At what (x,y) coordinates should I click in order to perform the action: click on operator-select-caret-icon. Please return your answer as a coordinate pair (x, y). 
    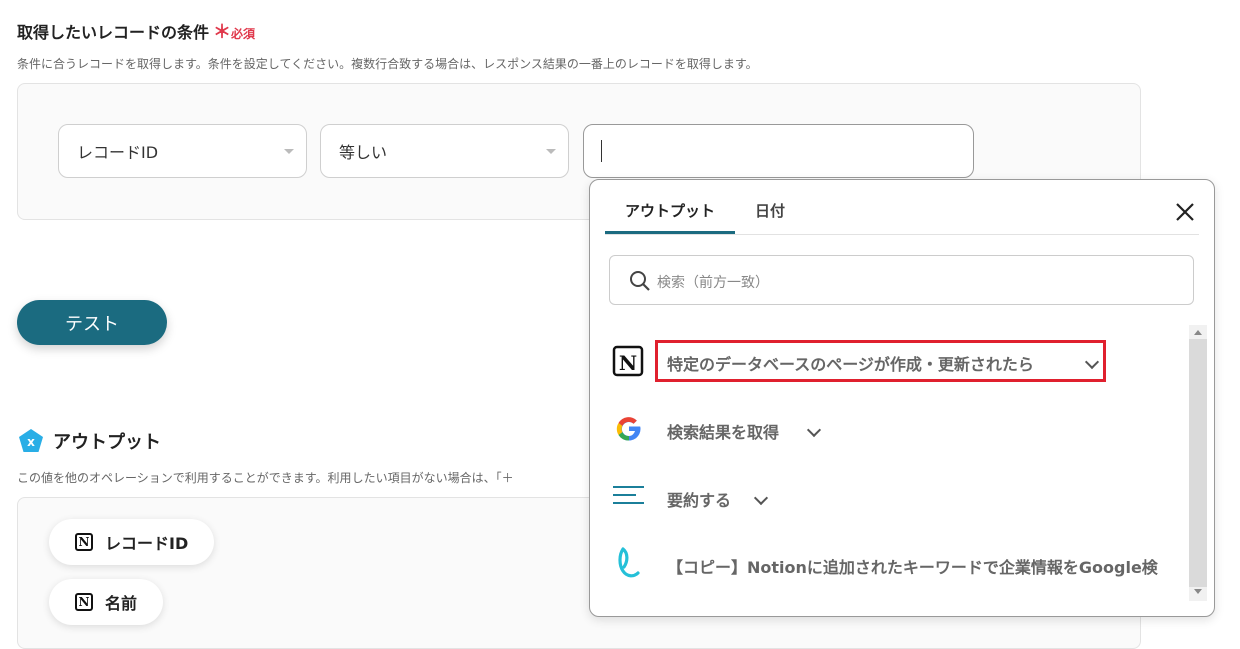
    Looking at the image, I should click on (551, 151).